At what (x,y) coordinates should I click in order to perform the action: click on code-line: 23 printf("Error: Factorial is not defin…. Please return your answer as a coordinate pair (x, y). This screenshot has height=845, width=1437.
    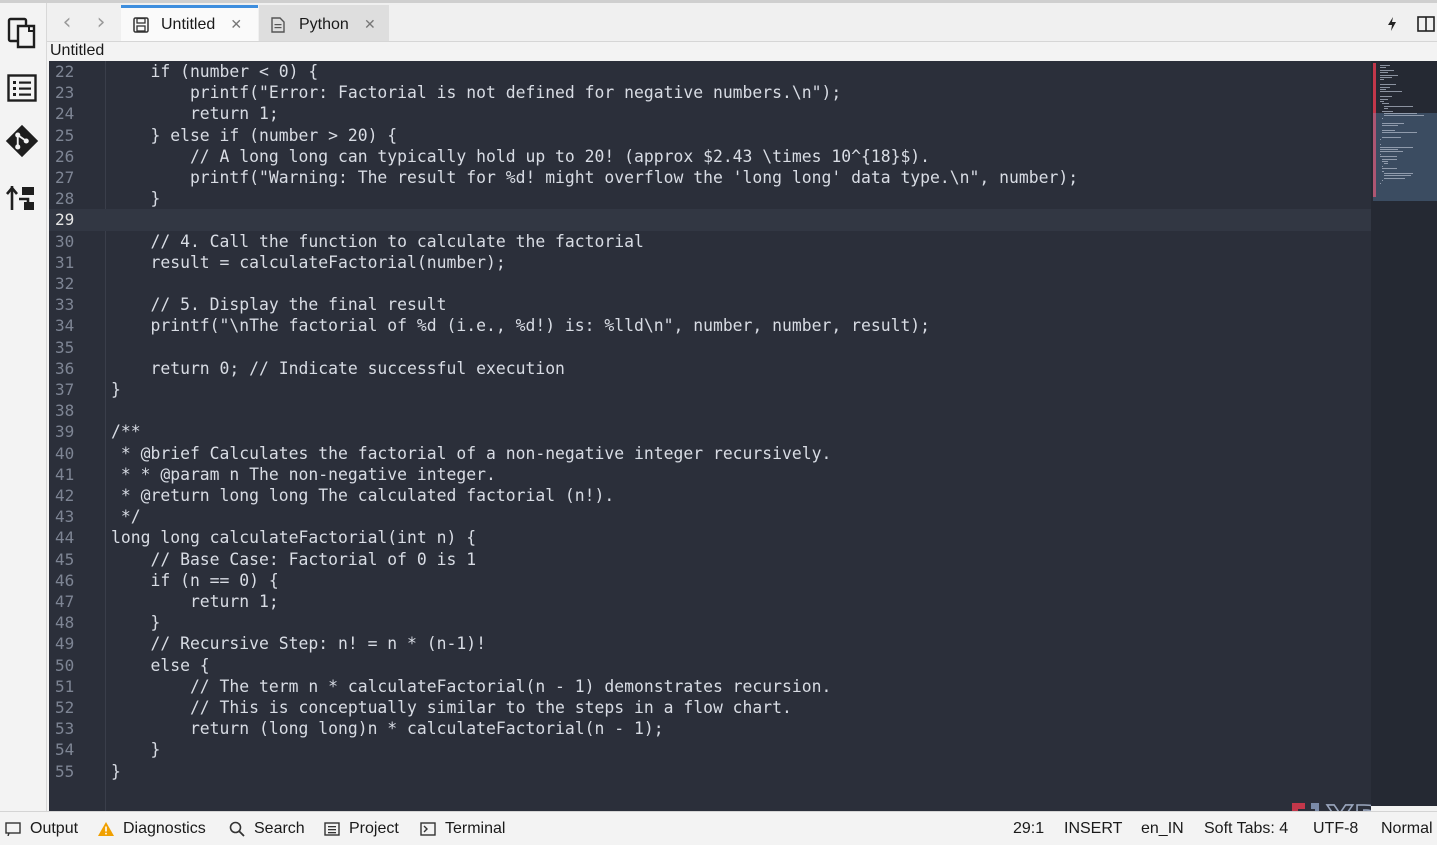
    Looking at the image, I should click on (710, 92).